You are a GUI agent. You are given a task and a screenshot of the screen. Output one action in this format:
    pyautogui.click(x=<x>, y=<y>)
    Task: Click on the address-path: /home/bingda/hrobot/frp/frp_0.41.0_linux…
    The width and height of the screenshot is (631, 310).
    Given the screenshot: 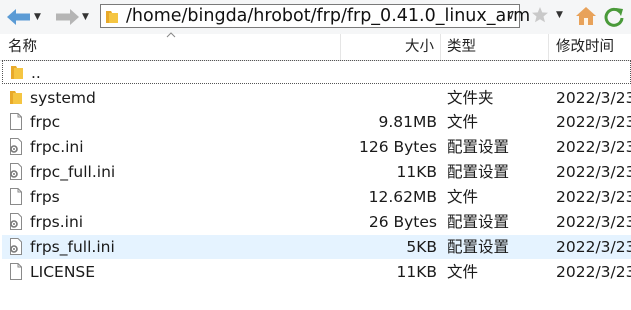 What is the action you would take?
    pyautogui.click(x=328, y=16)
    